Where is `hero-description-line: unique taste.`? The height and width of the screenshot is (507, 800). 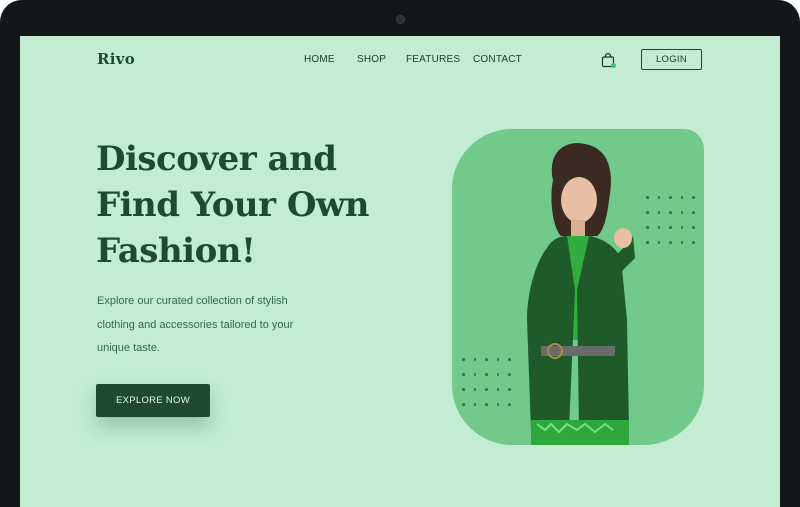
hero-description-line: unique taste. is located at coordinates (128, 348).